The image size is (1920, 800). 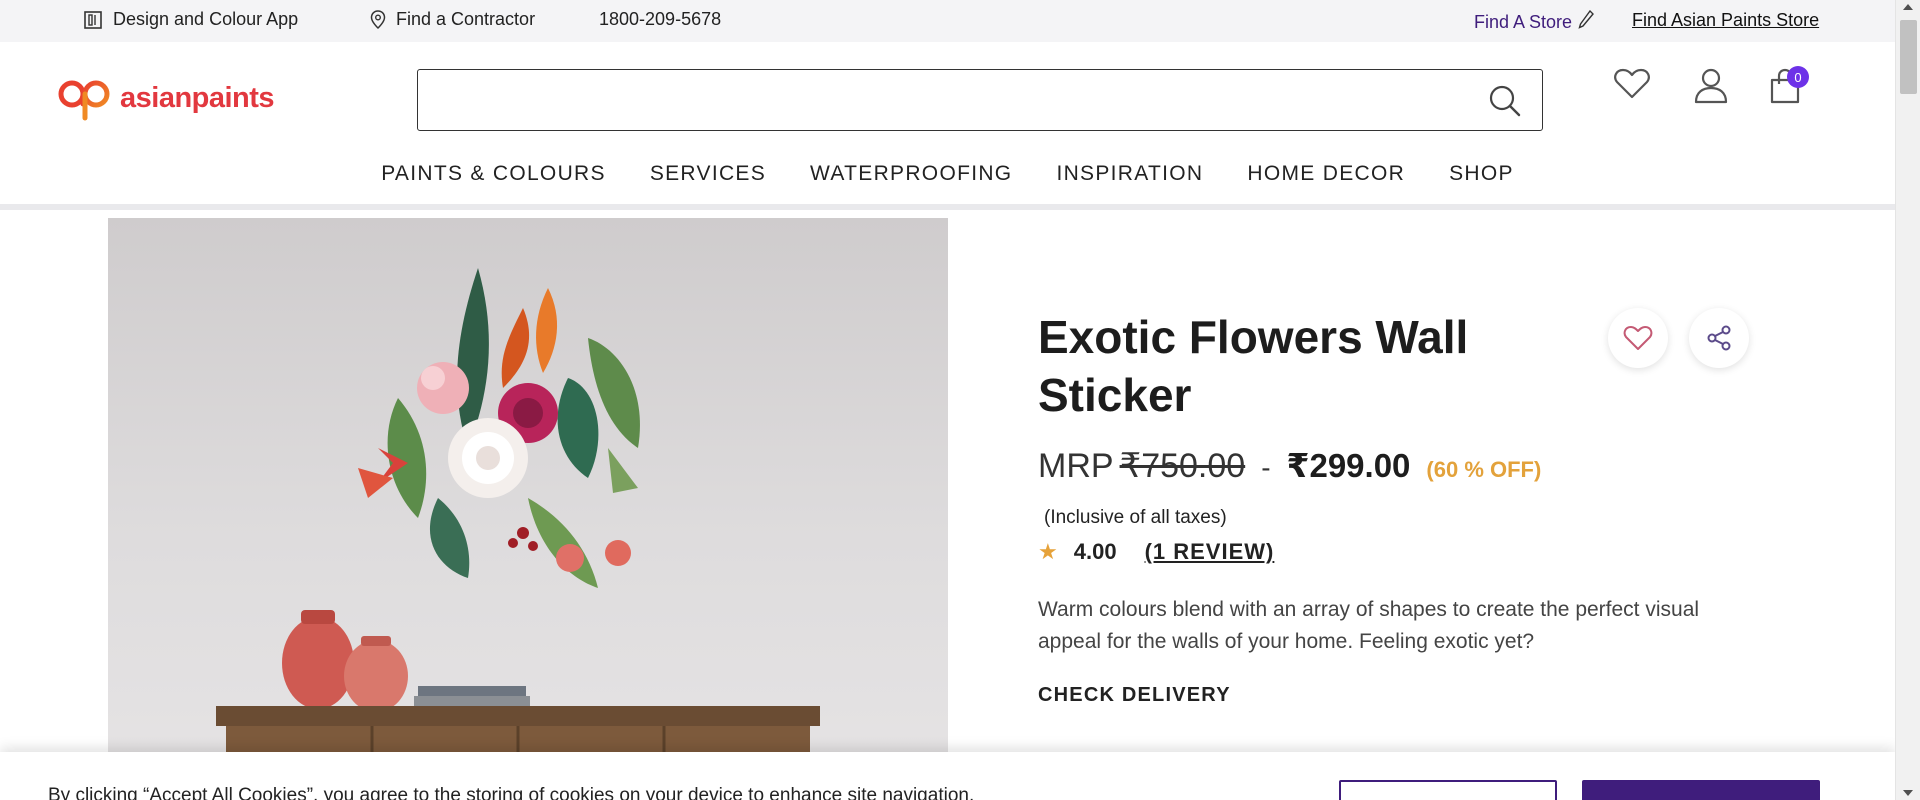 I want to click on design-app-link: Design and Colour App, so click(x=190, y=19).